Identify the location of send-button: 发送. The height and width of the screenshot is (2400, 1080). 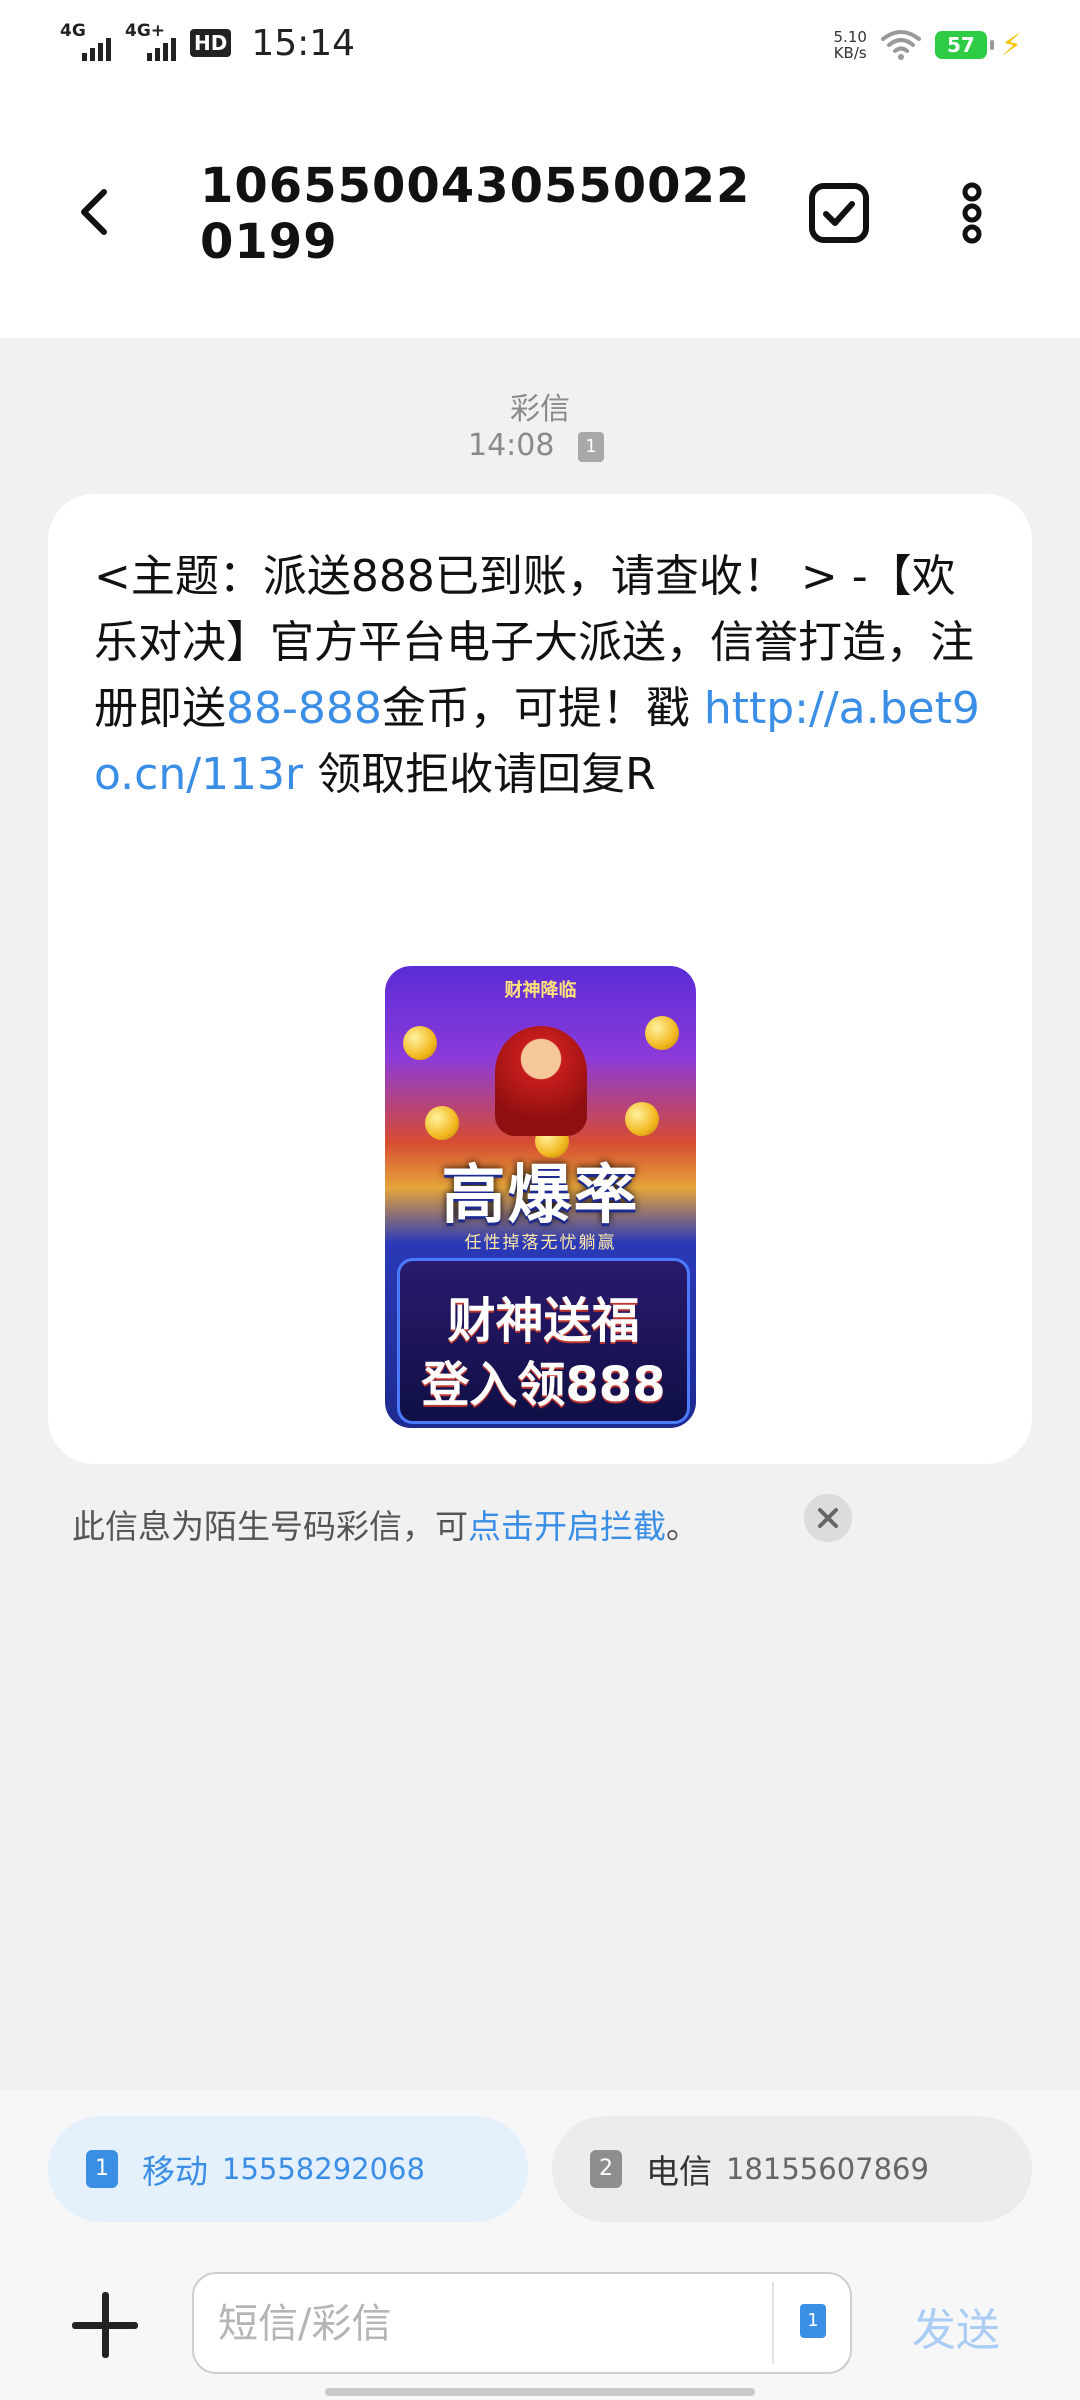
(956, 2326).